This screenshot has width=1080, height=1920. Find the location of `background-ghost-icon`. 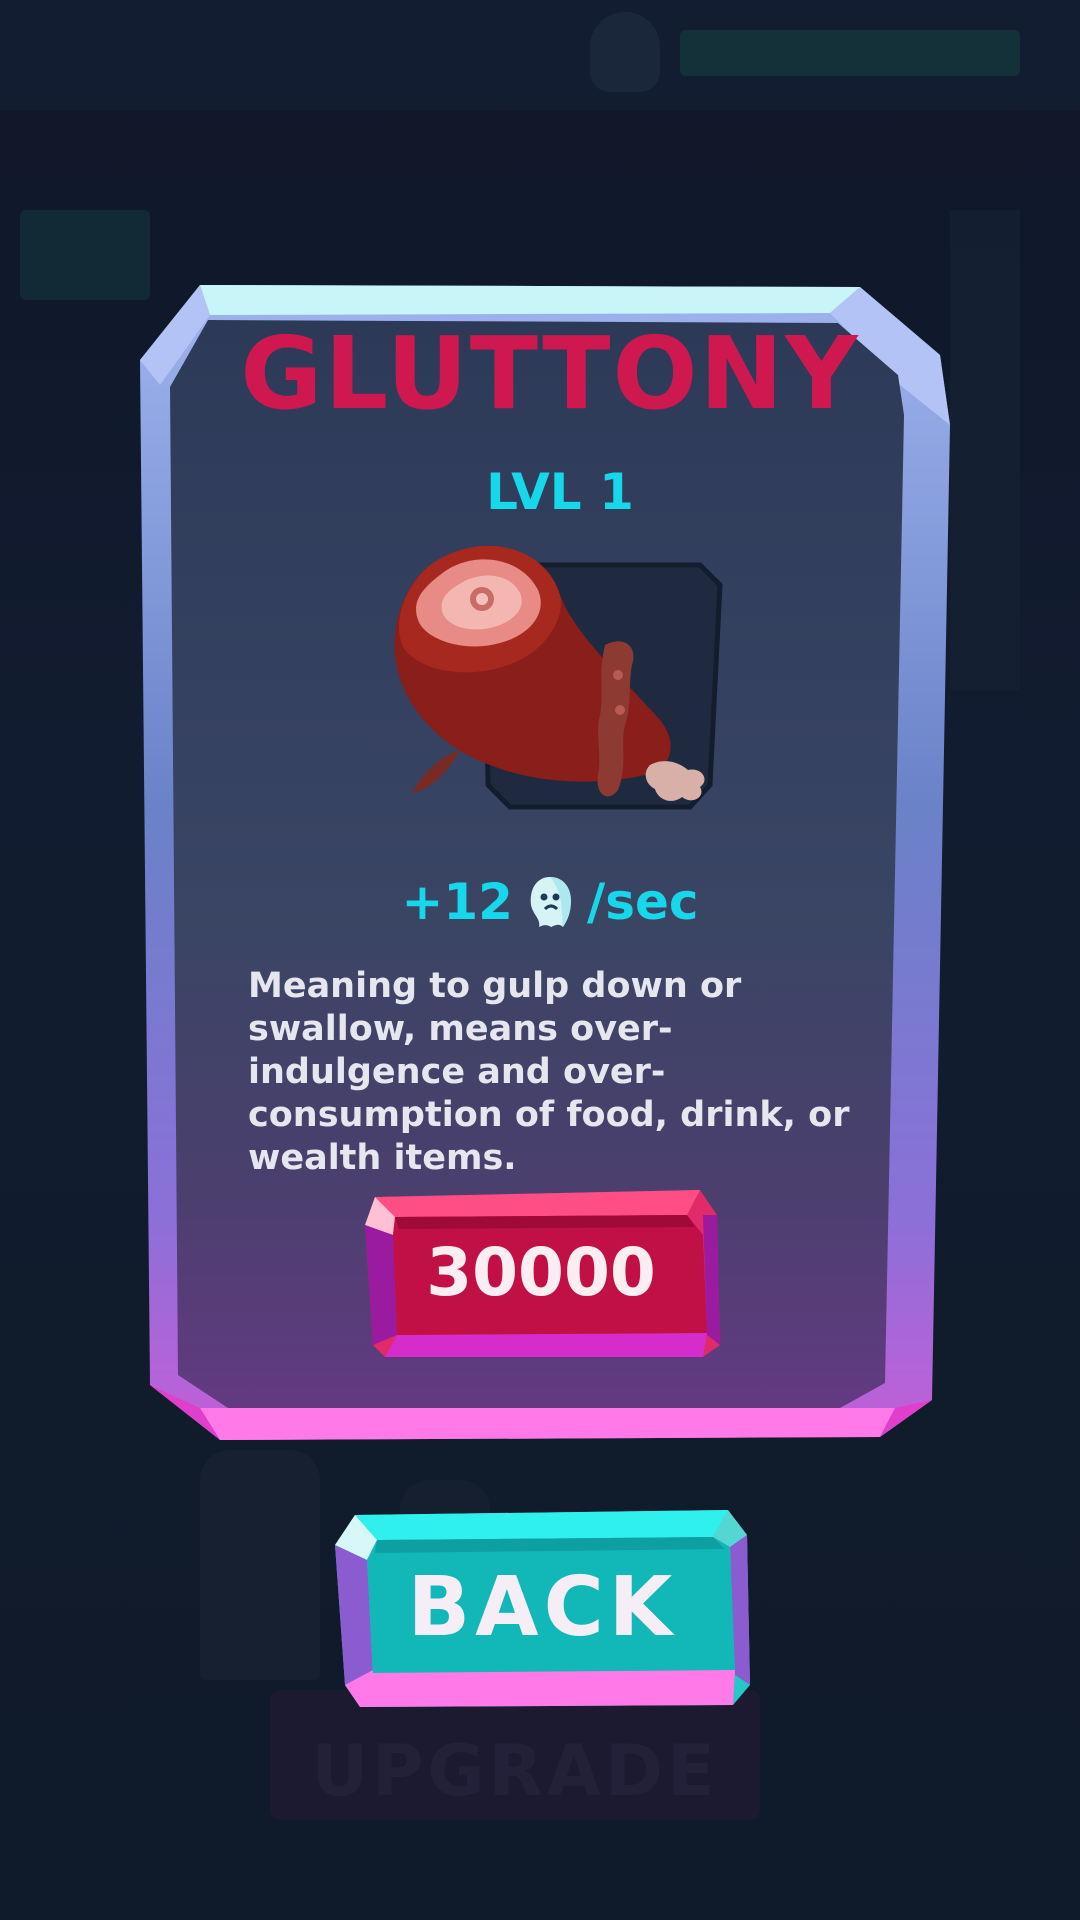

background-ghost-icon is located at coordinates (625, 52).